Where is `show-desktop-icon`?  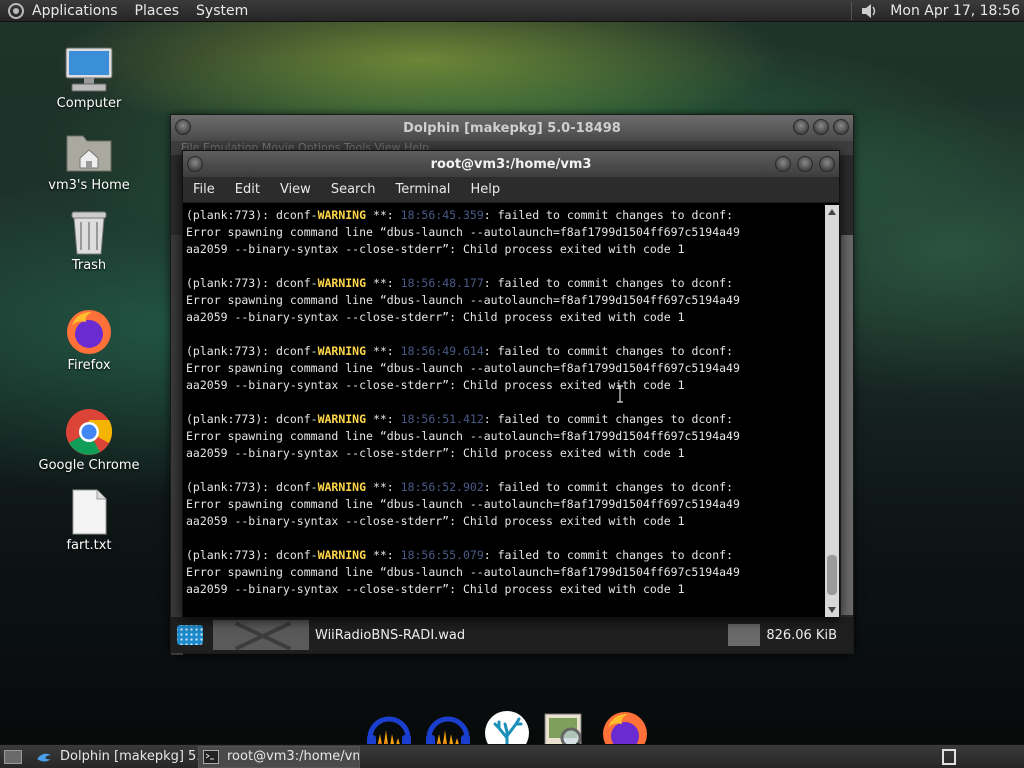 show-desktop-icon is located at coordinates (13, 756).